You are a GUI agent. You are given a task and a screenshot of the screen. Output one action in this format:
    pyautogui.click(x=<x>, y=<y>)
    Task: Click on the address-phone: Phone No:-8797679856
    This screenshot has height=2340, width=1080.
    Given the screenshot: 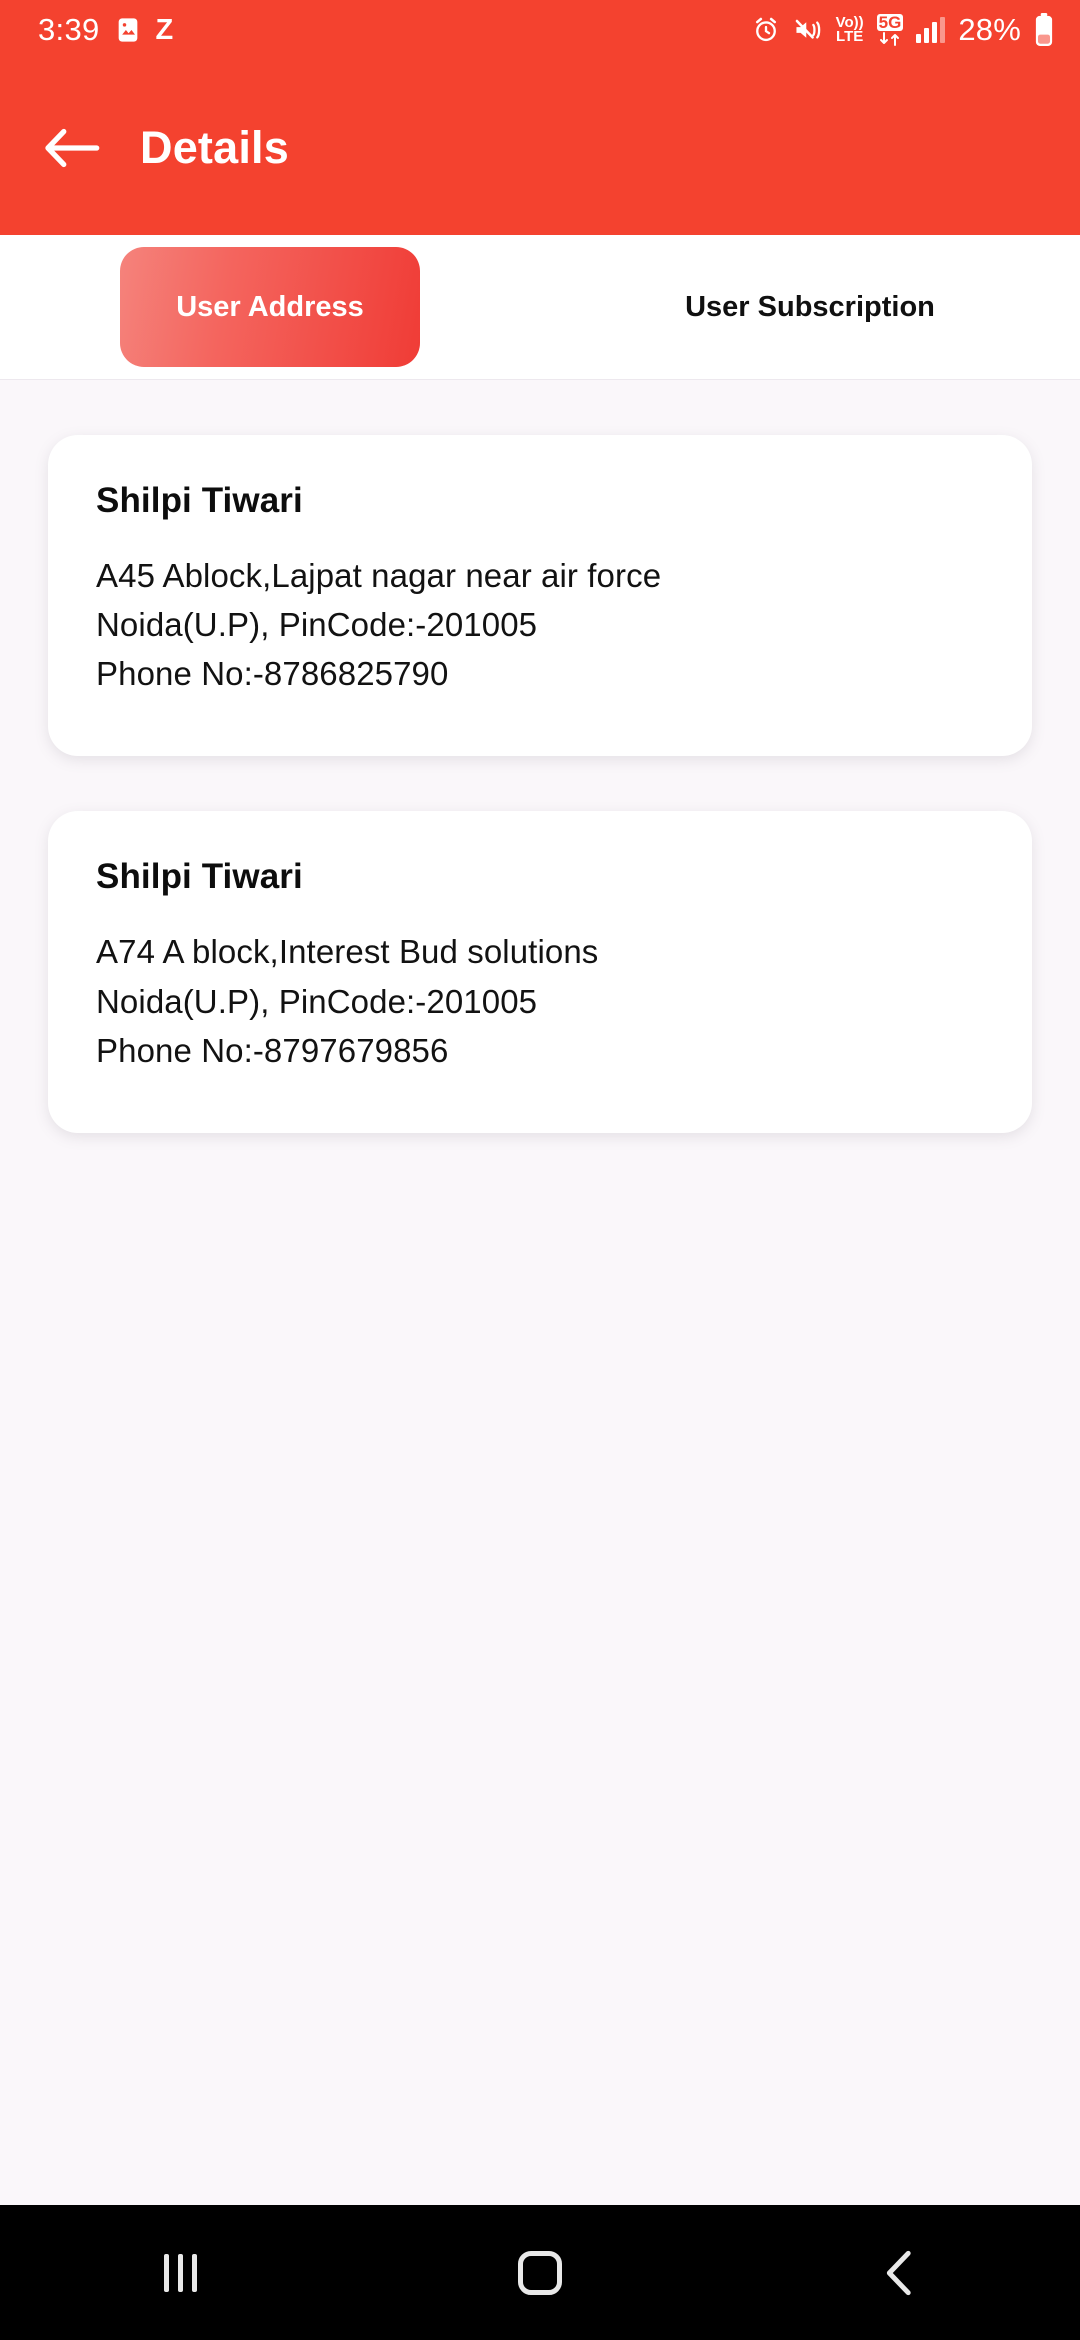 What is the action you would take?
    pyautogui.click(x=272, y=1050)
    